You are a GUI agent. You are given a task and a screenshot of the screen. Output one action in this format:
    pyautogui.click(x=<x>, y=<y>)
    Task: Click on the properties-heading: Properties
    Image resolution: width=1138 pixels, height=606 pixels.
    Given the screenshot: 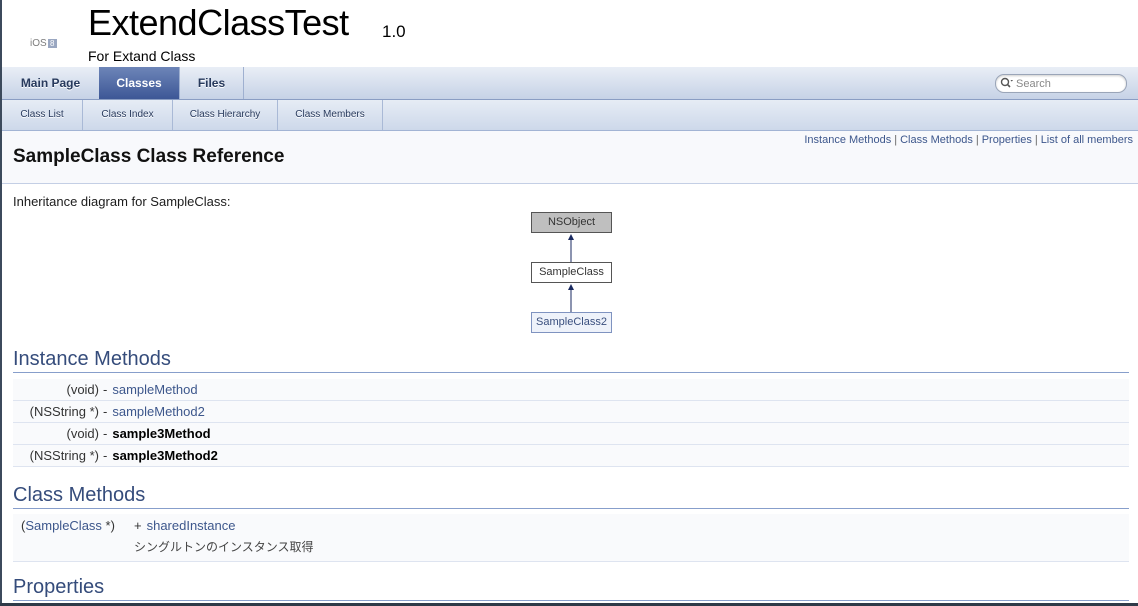 What is the action you would take?
    pyautogui.click(x=571, y=588)
    